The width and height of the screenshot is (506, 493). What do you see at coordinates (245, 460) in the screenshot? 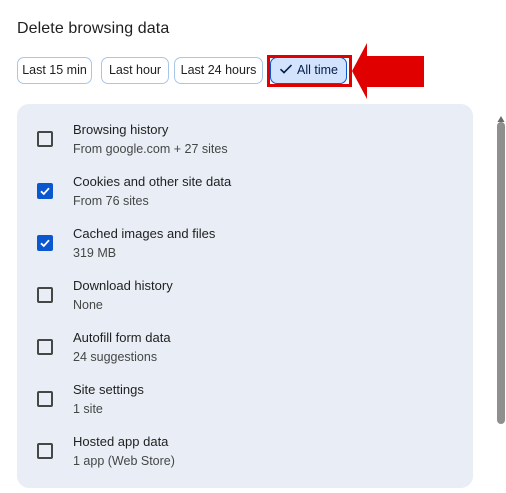
I see `list-item-hosted-app-data: Hosted app data 1 app (Web Store)` at bounding box center [245, 460].